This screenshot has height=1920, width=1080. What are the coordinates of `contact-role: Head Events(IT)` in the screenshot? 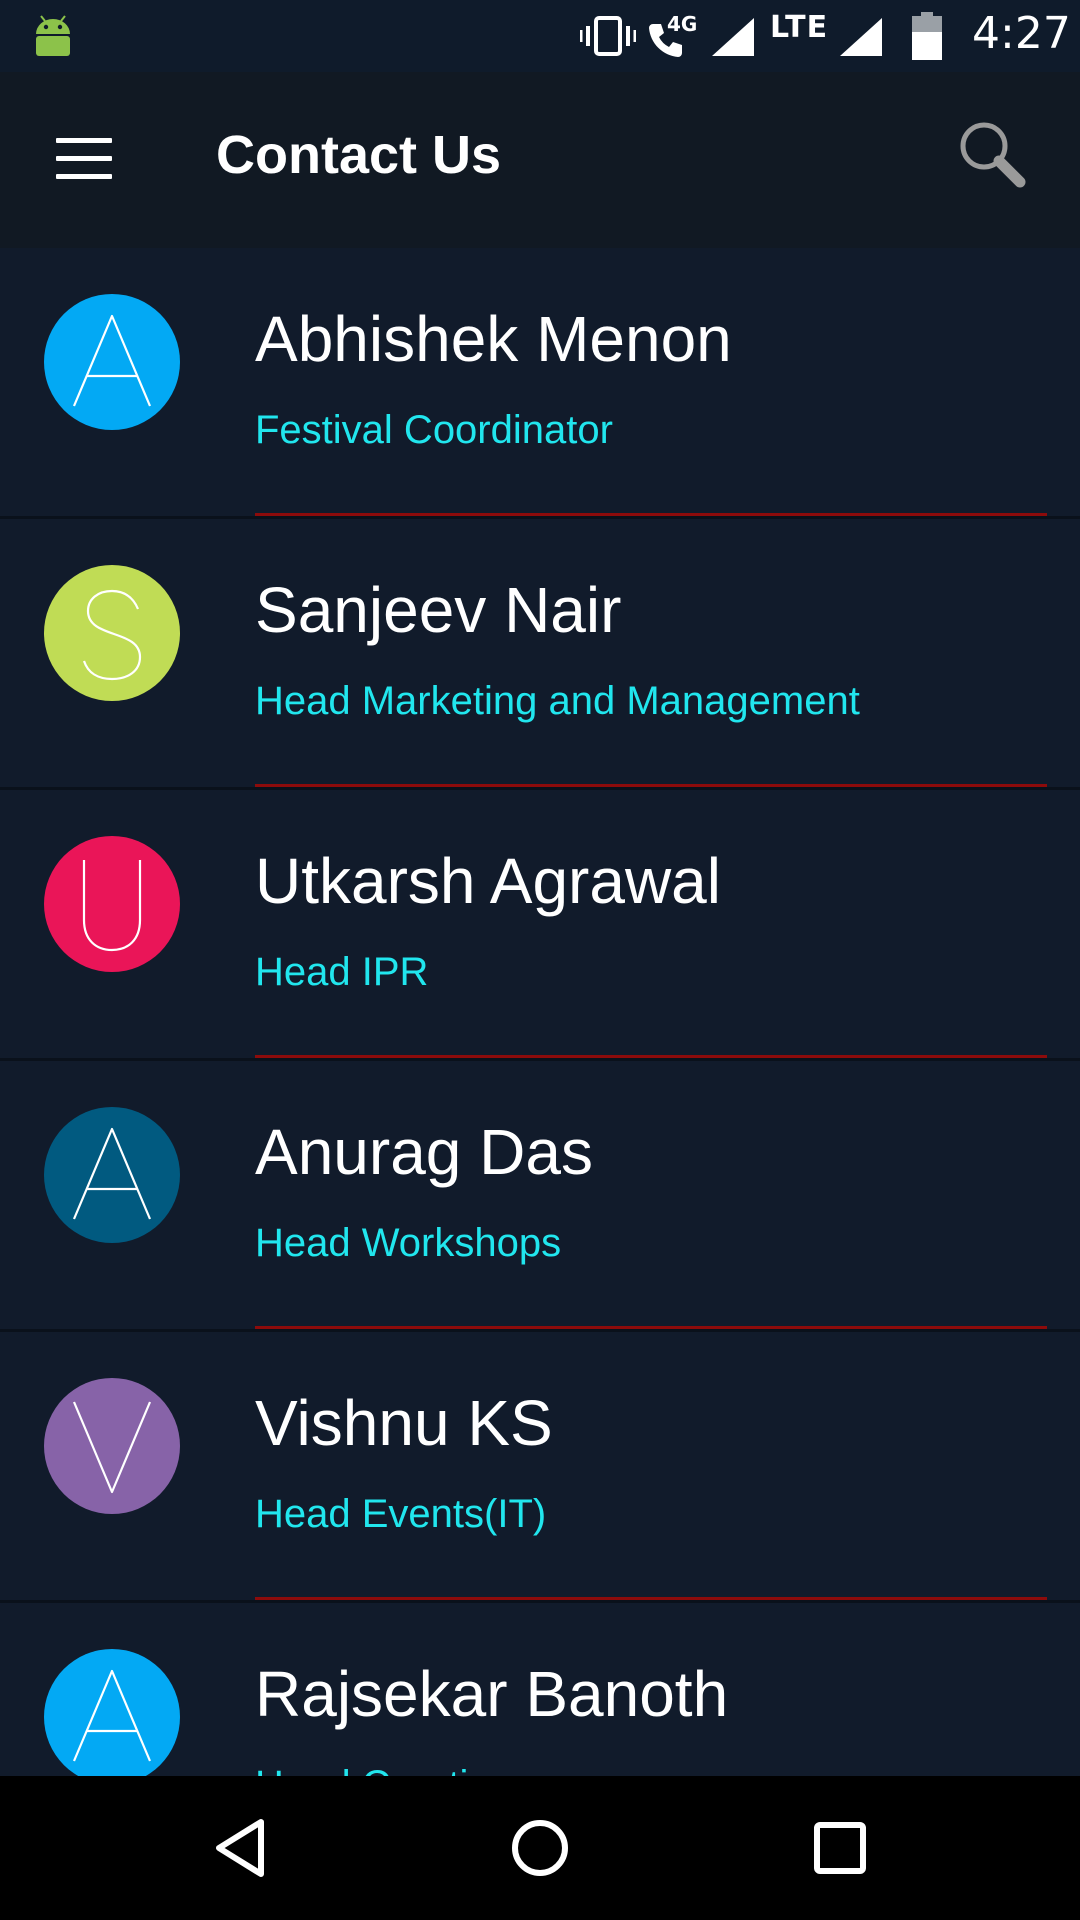 It's located at (401, 1514).